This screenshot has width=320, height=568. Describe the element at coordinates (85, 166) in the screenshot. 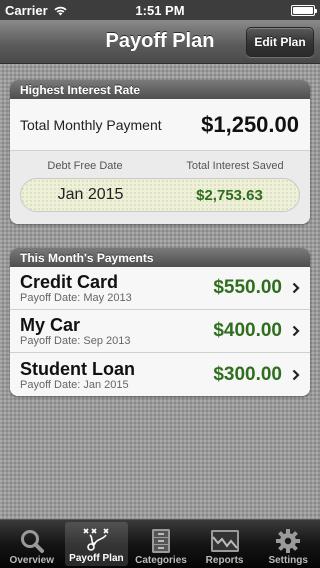

I see `debt-free-label: Debt Free Date` at that location.